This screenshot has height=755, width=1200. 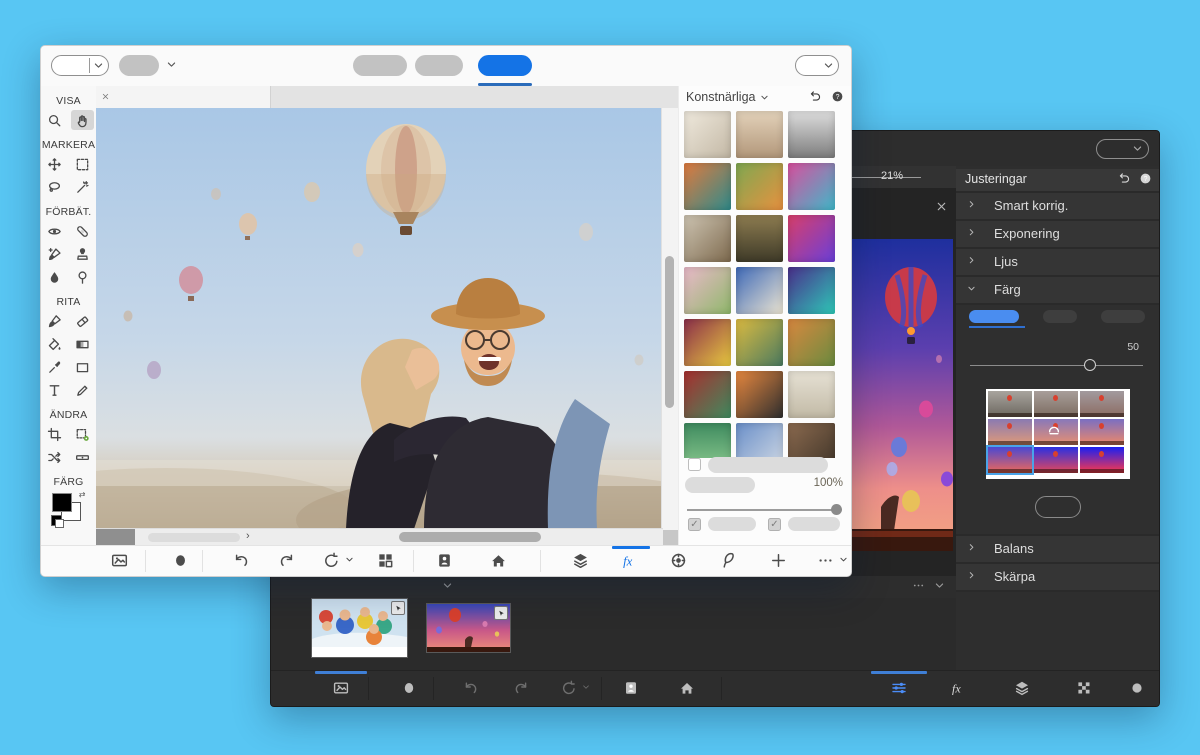 What do you see at coordinates (843, 559) in the screenshot?
I see `more-chevron-icon` at bounding box center [843, 559].